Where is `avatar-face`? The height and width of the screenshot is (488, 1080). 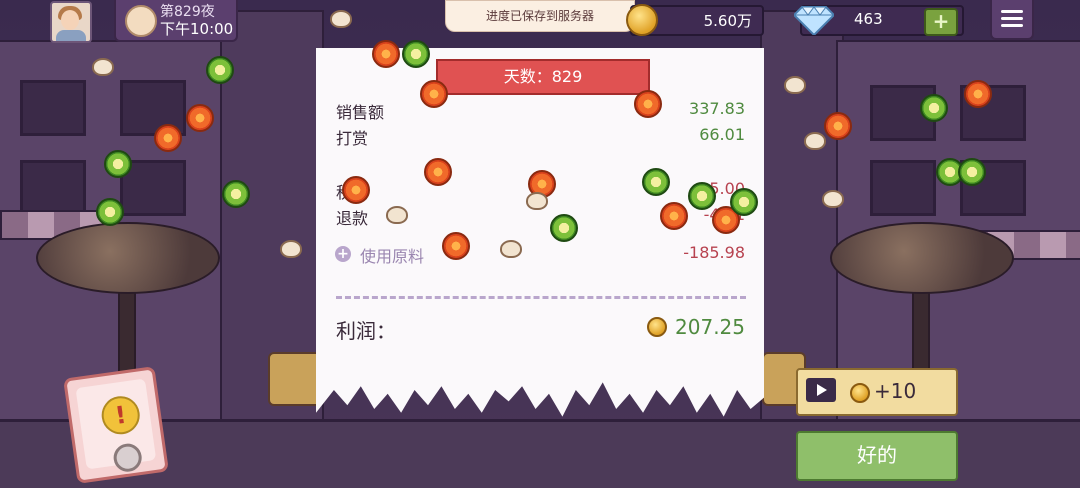
avatar-face is located at coordinates (70, 20).